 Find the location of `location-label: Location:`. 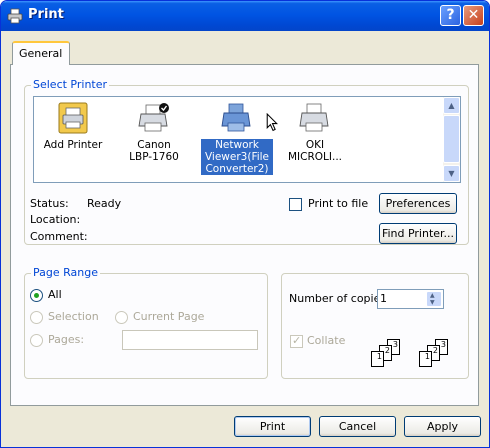

location-label: Location: is located at coordinates (55, 219).